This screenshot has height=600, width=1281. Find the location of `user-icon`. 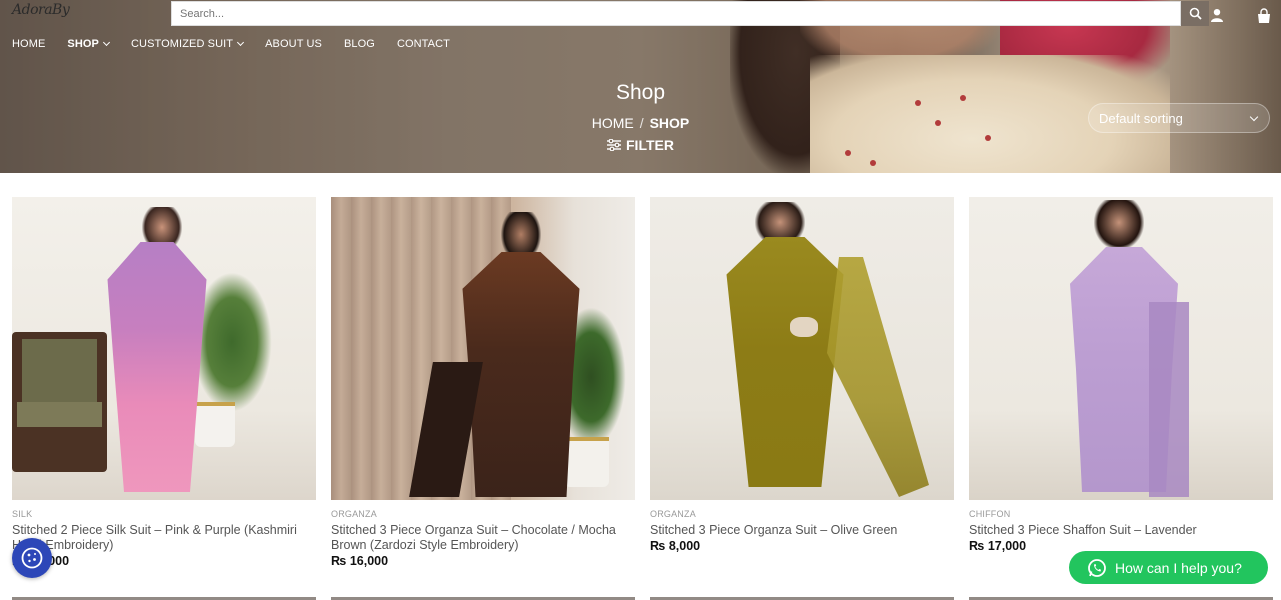

user-icon is located at coordinates (1217, 15).